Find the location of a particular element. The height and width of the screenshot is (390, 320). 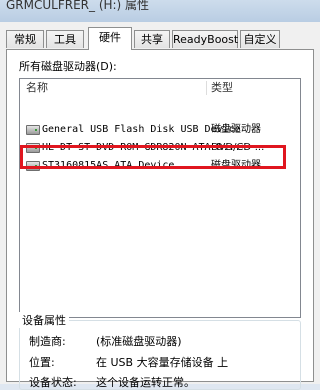

tab-tools: 工具 is located at coordinates (65, 39).